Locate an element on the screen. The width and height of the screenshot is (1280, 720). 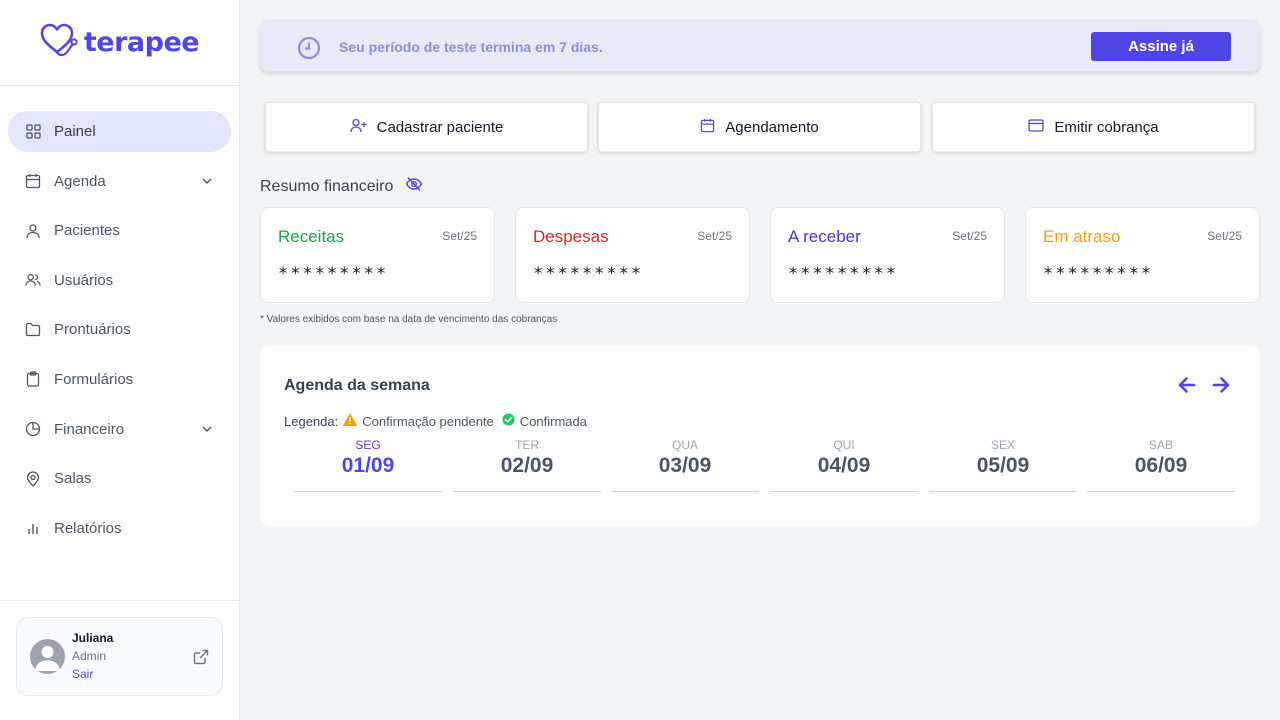
day-column-seg: SEG 01/09 is located at coordinates (368, 465).